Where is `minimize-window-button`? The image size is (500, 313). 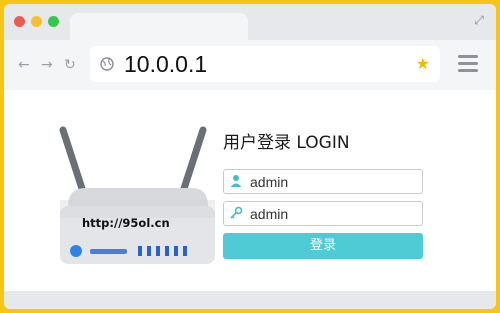 minimize-window-button is located at coordinates (36, 21).